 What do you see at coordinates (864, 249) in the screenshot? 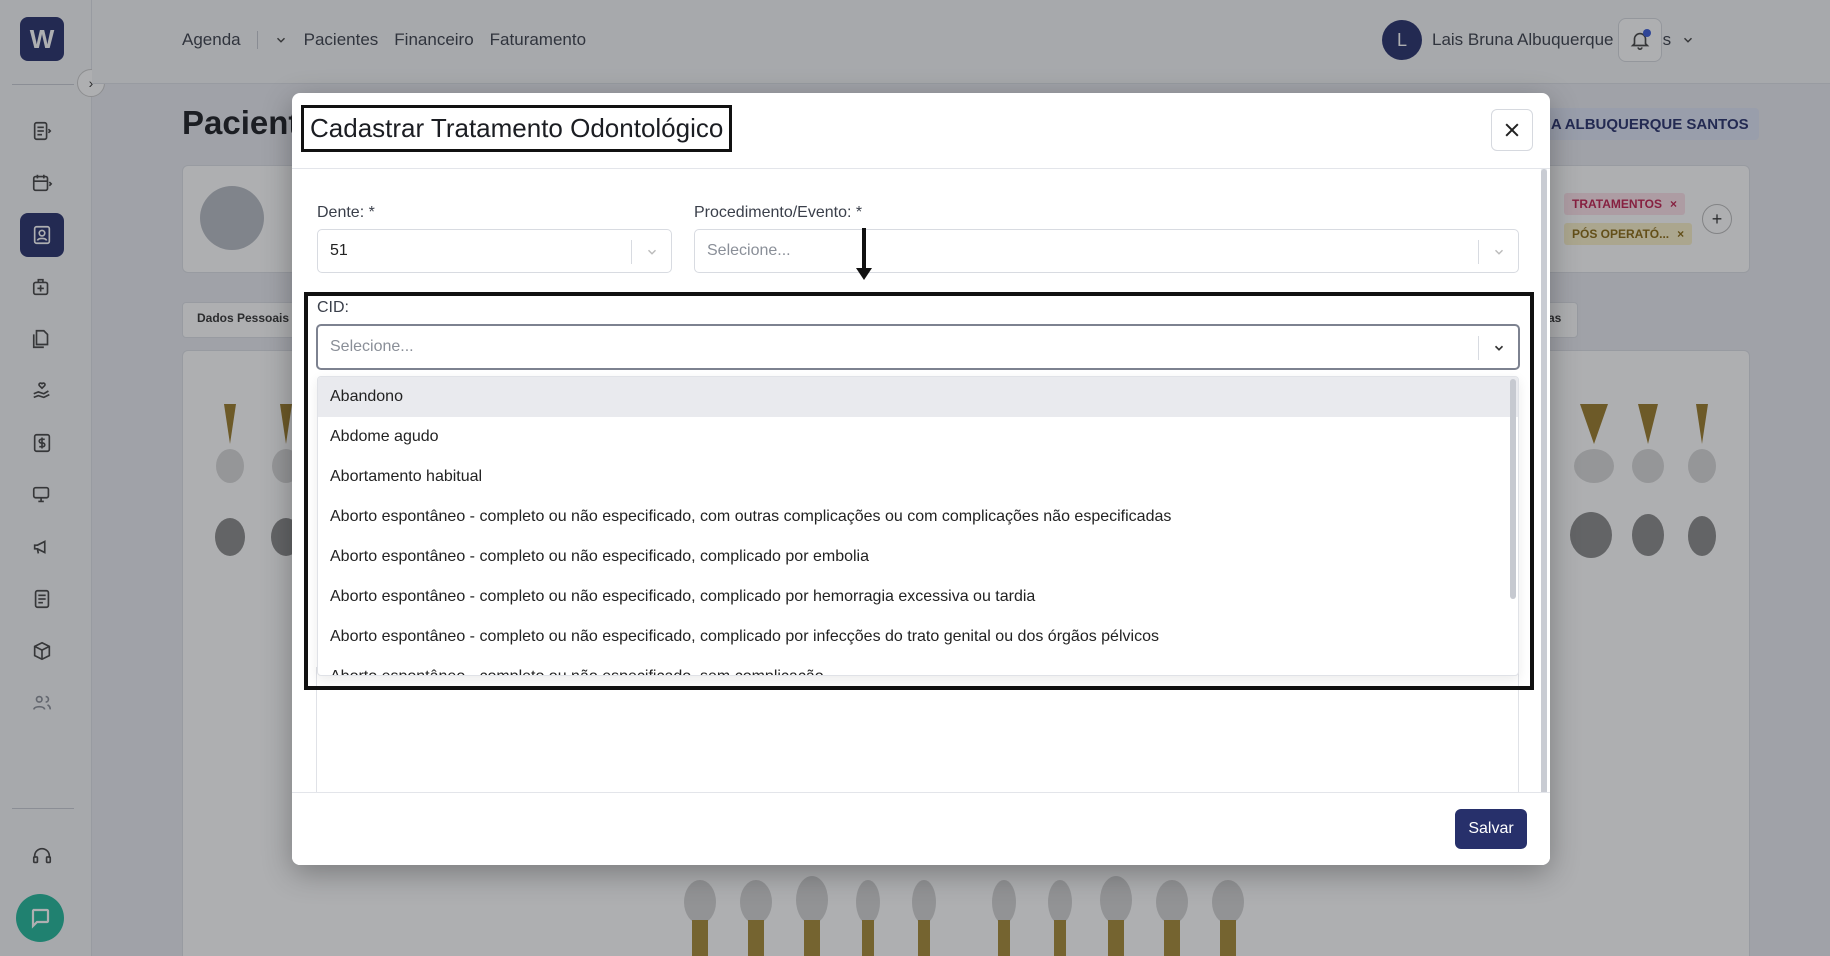
I see `annotation-arrow` at bounding box center [864, 249].